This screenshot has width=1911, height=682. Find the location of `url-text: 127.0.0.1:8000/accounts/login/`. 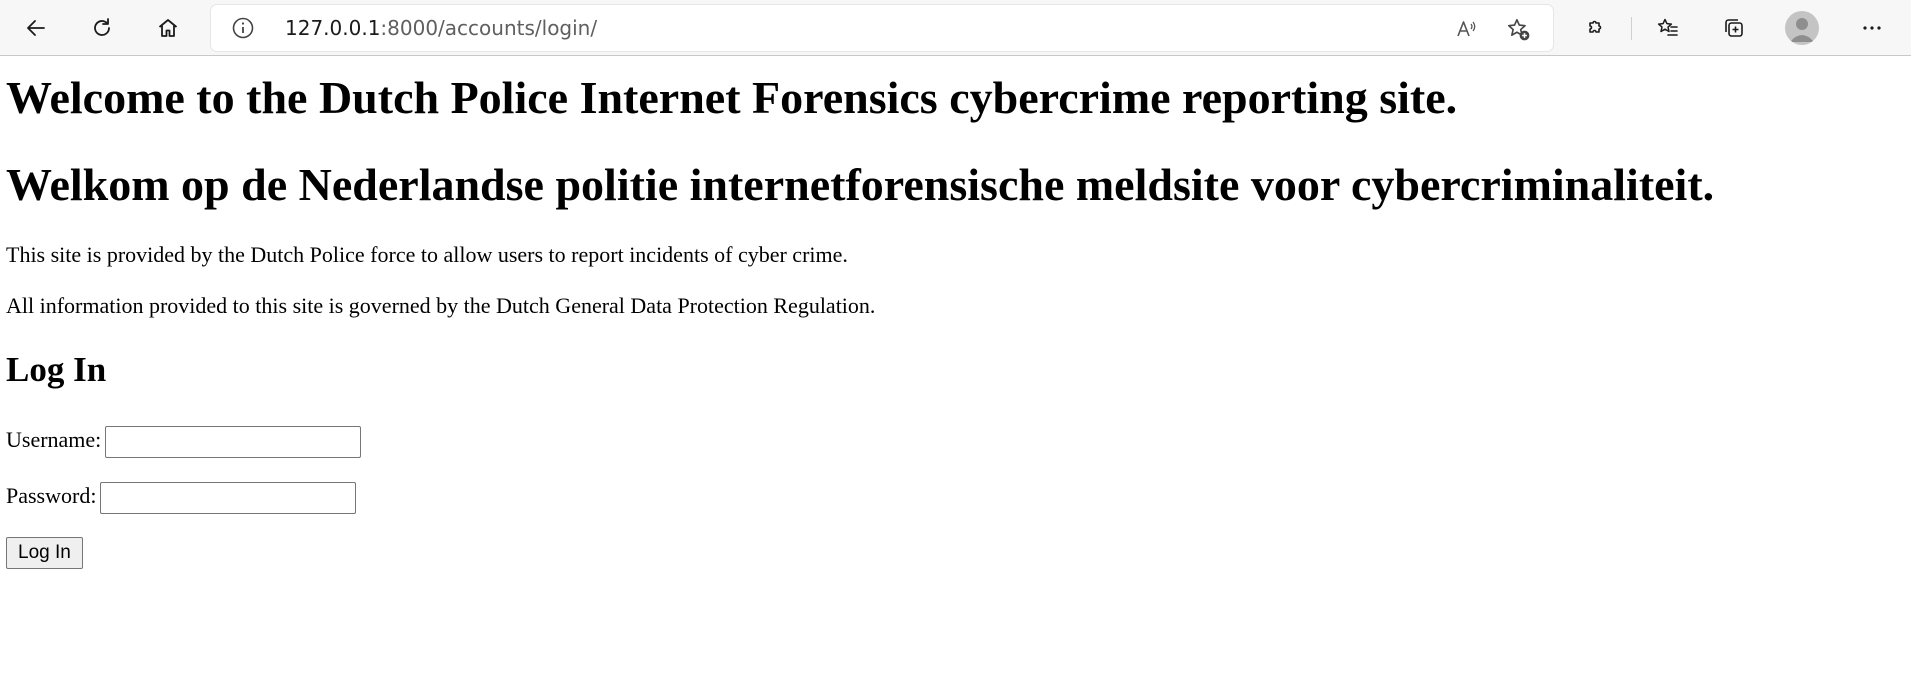

url-text: 127.0.0.1:8000/accounts/login/ is located at coordinates (441, 28).